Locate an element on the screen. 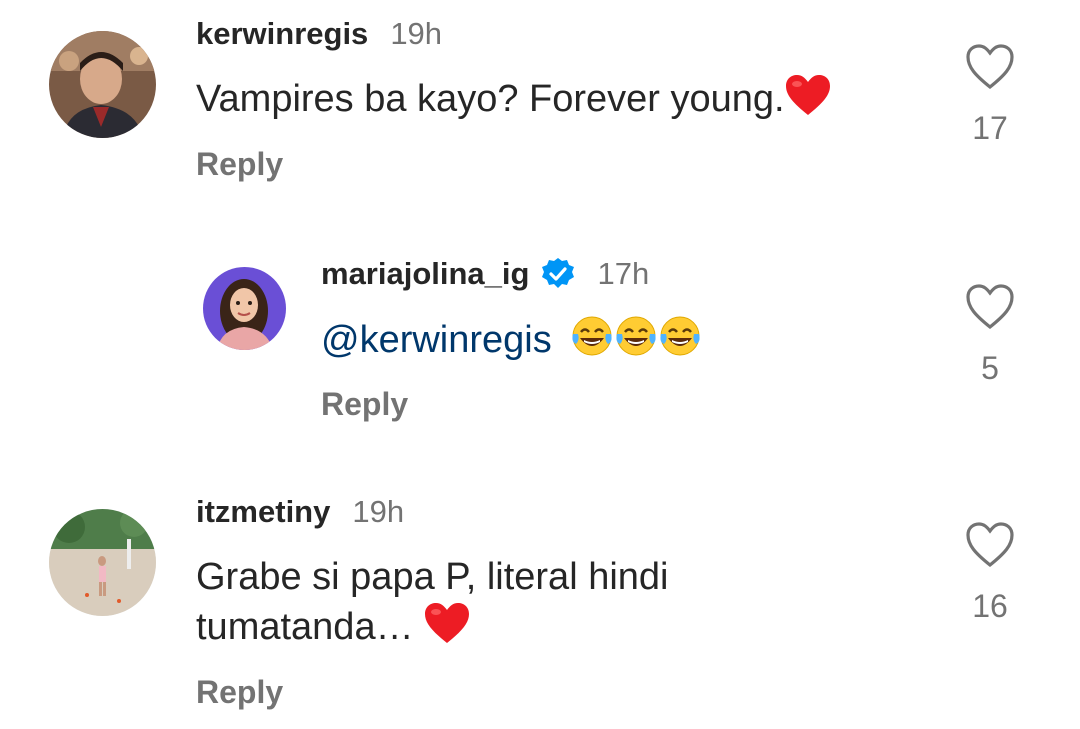 This screenshot has width=1080, height=729. comment-meta: mariajolina_ig 17h is located at coordinates (485, 274).